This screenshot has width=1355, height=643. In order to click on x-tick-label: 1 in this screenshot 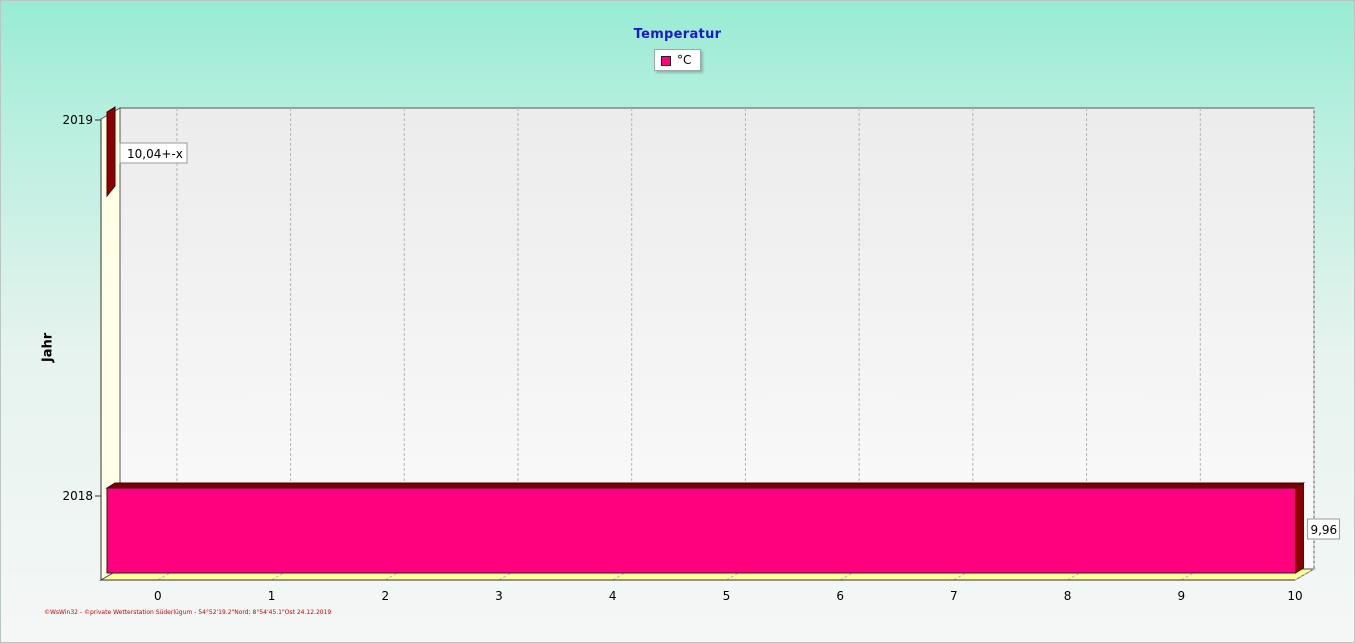, I will do `click(272, 596)`.